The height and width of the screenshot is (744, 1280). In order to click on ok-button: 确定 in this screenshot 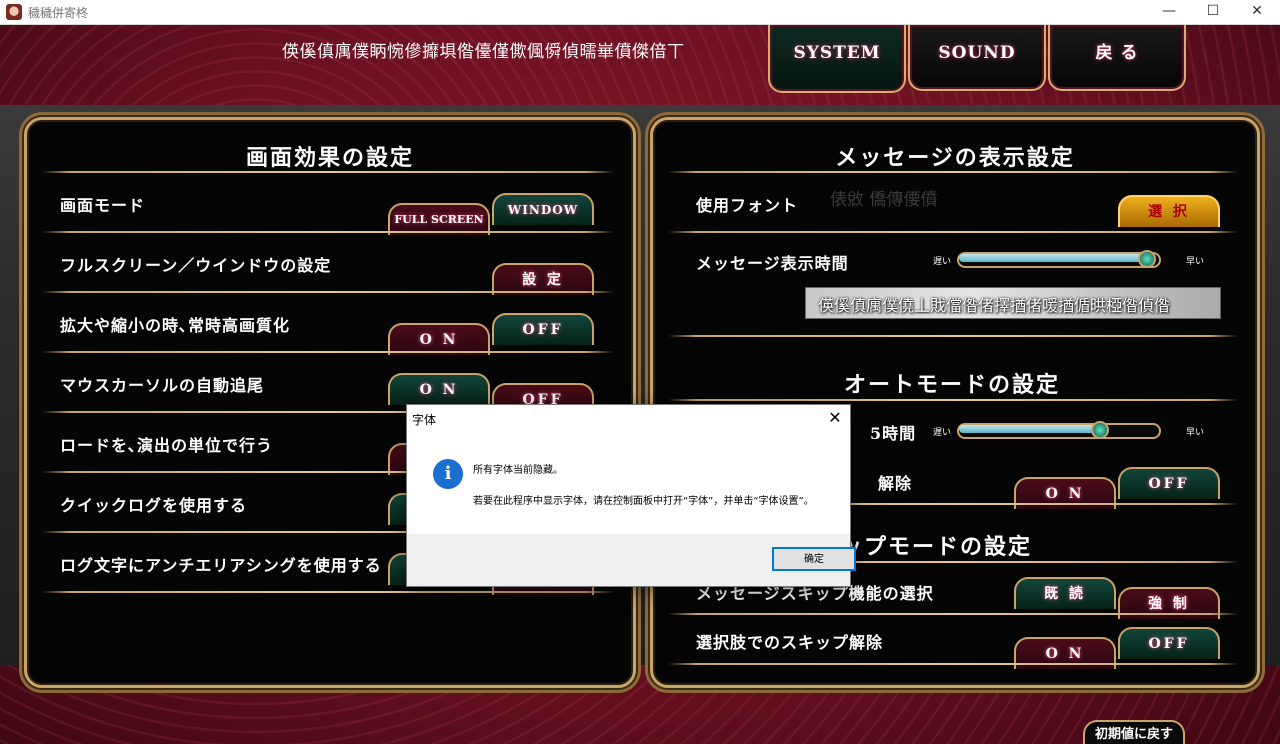, I will do `click(814, 559)`.